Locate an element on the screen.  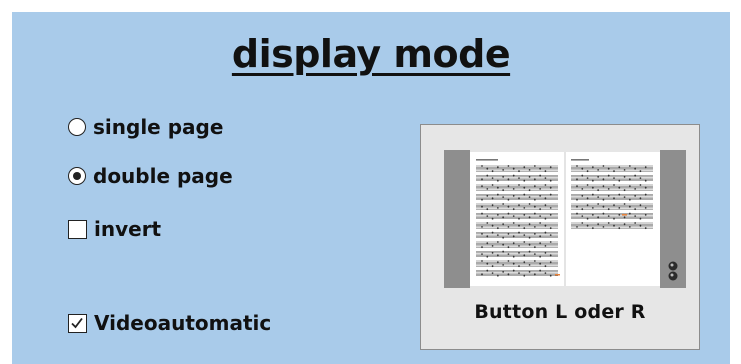
single-page-label: single page is located at coordinates (158, 127).